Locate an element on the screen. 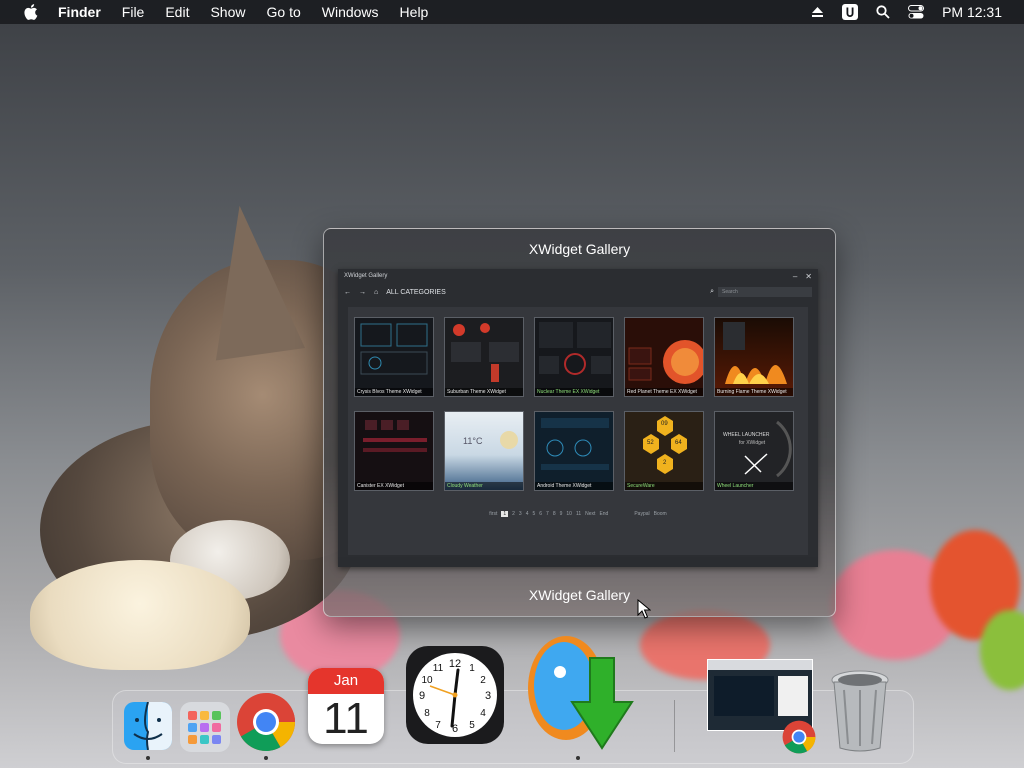 The image size is (1024, 768). minimize-icon: – is located at coordinates (795, 276).